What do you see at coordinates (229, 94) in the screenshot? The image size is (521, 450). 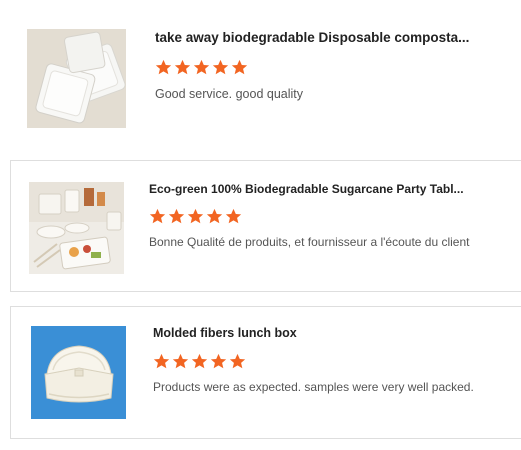 I see `review-comment: Good service. good quality` at bounding box center [229, 94].